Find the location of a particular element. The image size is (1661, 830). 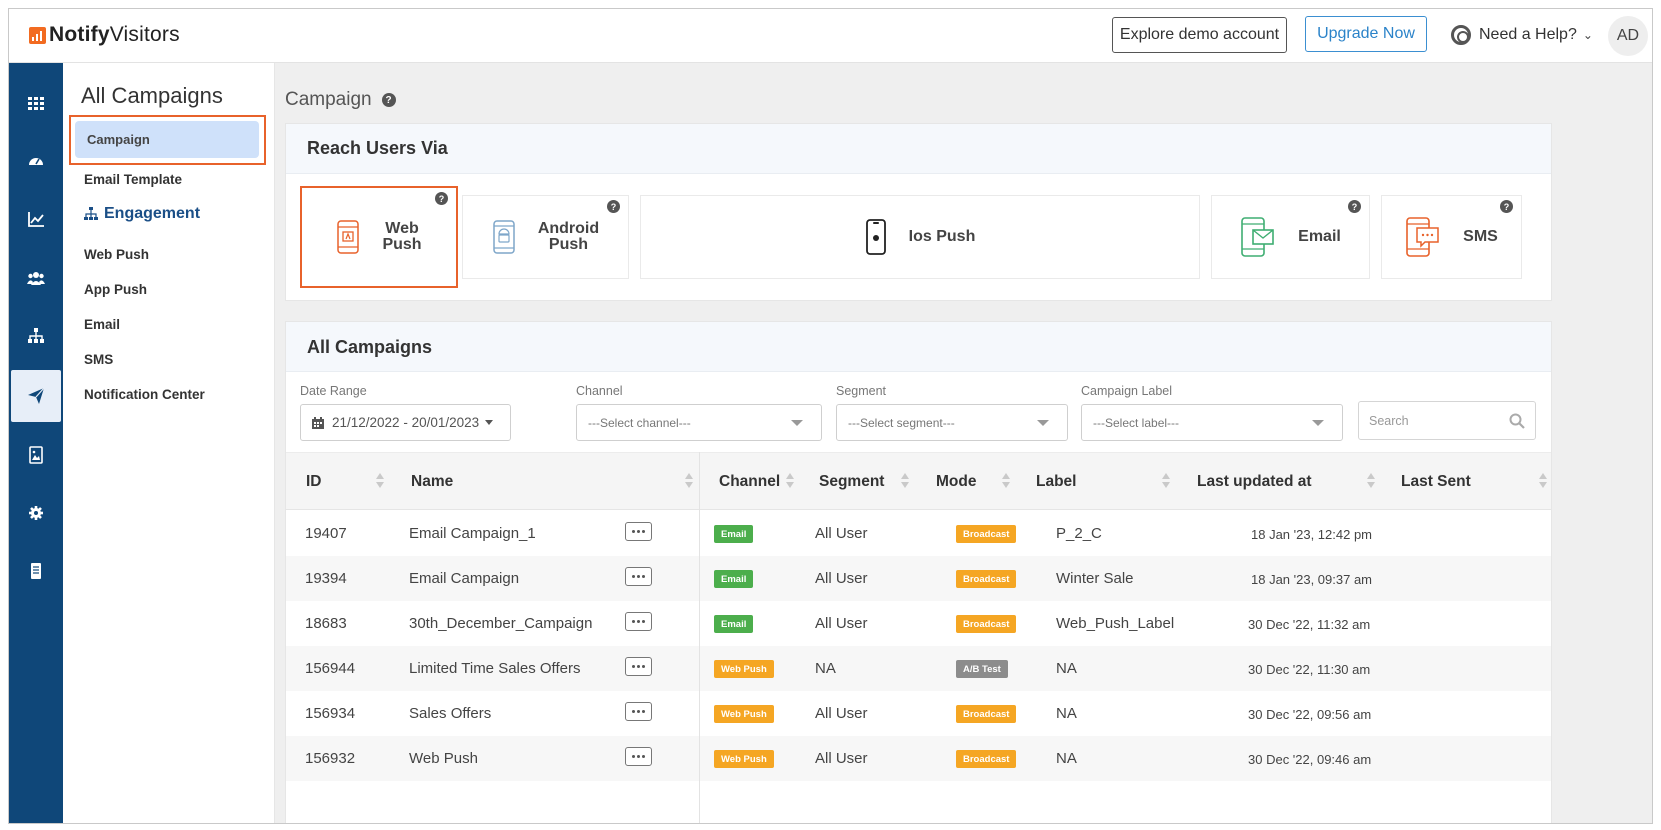

grid-icon is located at coordinates (36, 103).